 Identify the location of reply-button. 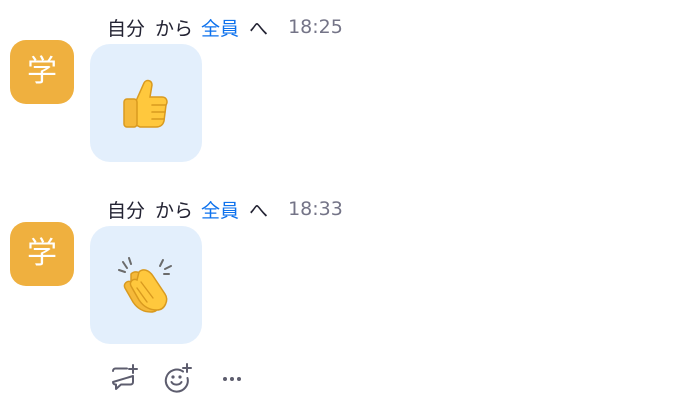
(124, 378).